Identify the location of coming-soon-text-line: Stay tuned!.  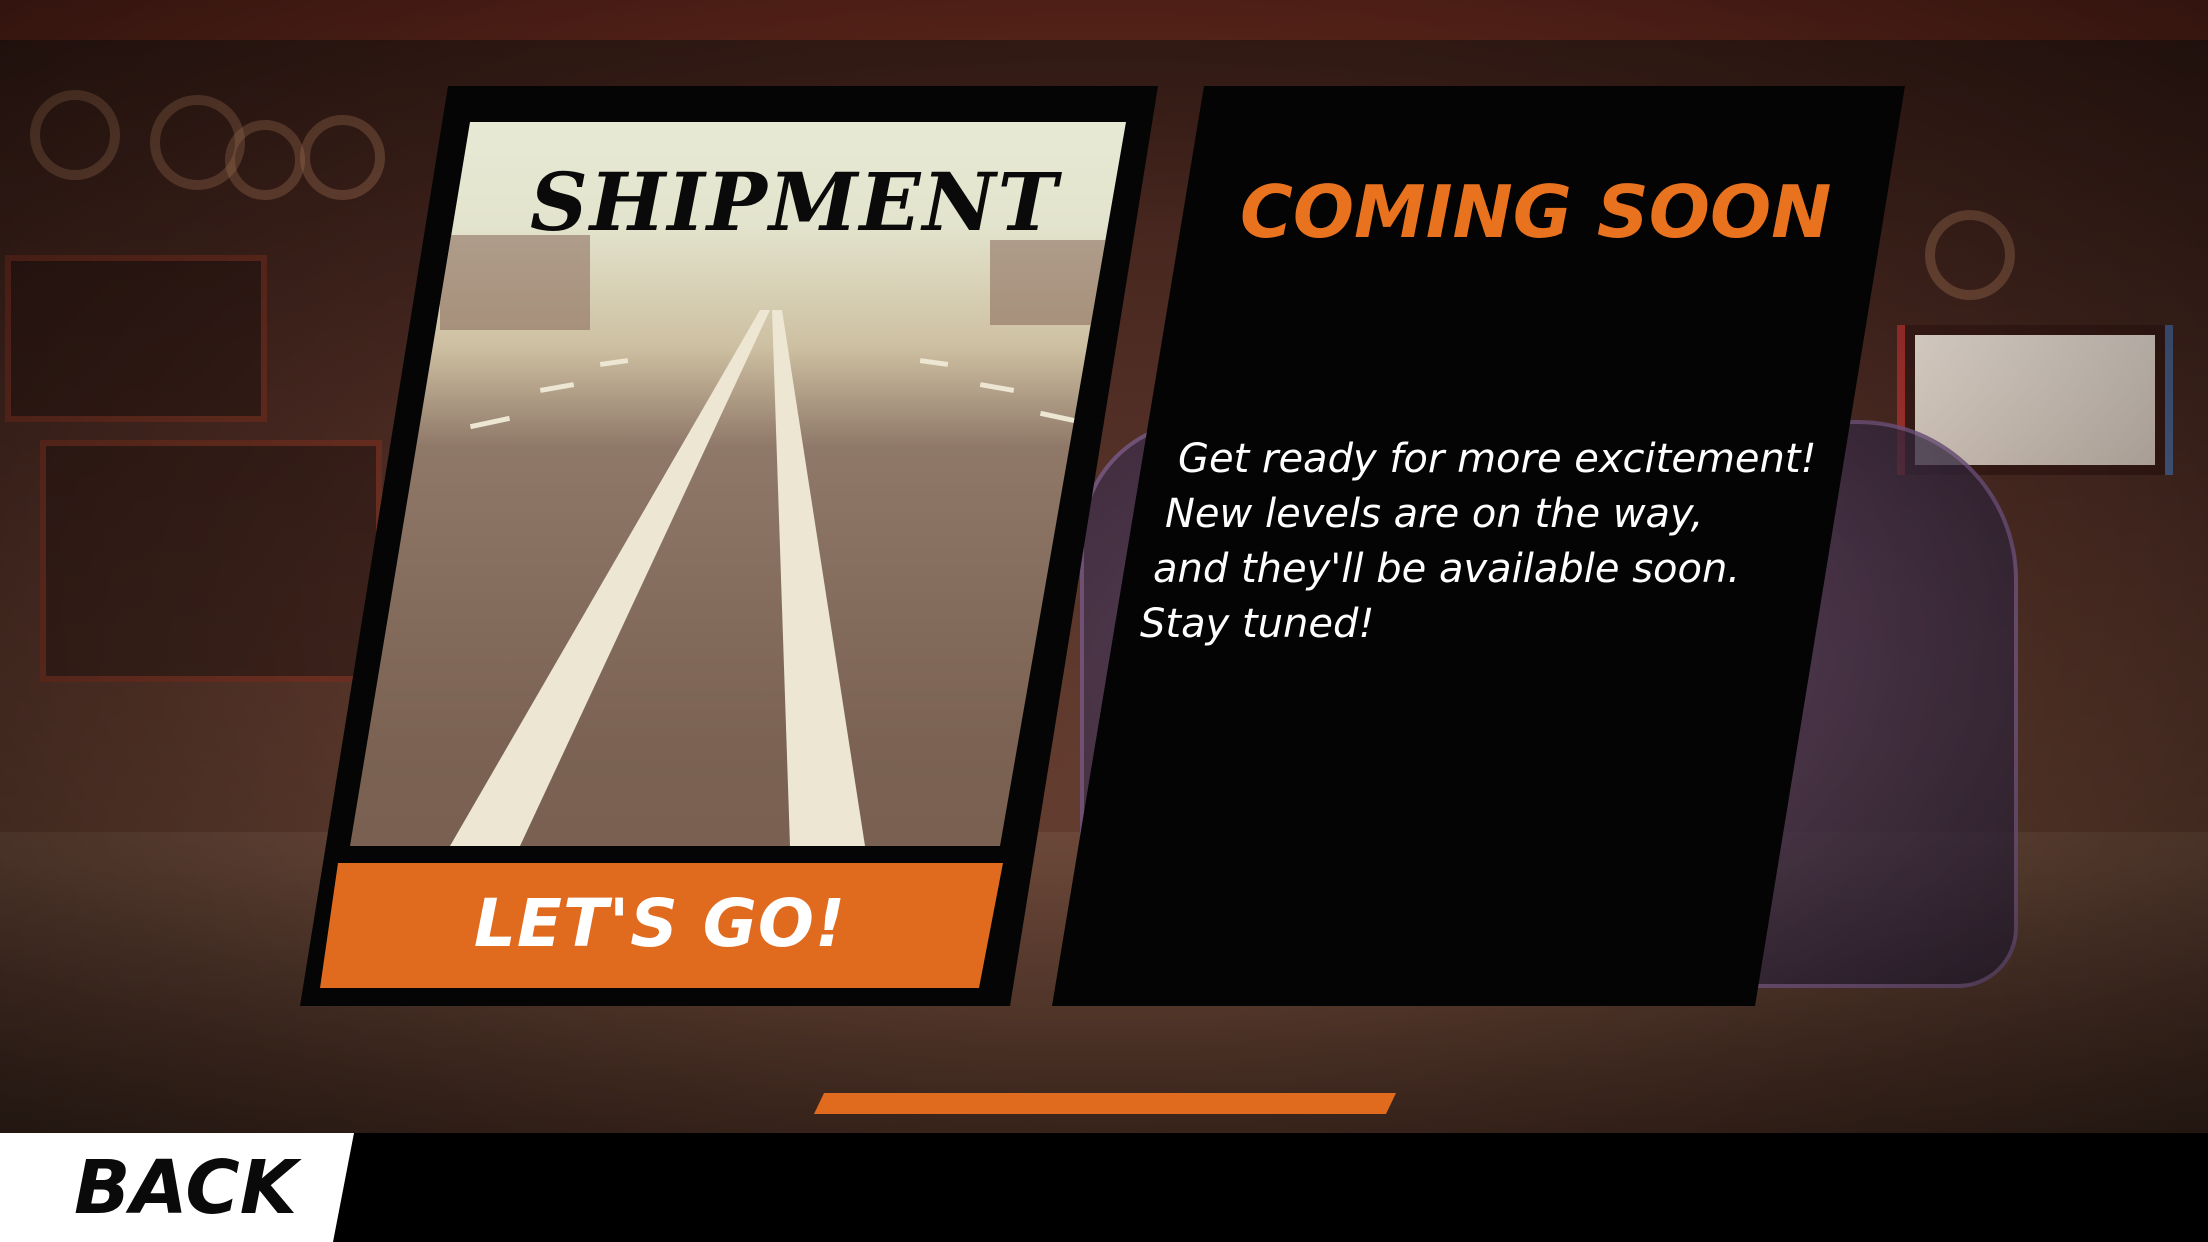
(1257, 624).